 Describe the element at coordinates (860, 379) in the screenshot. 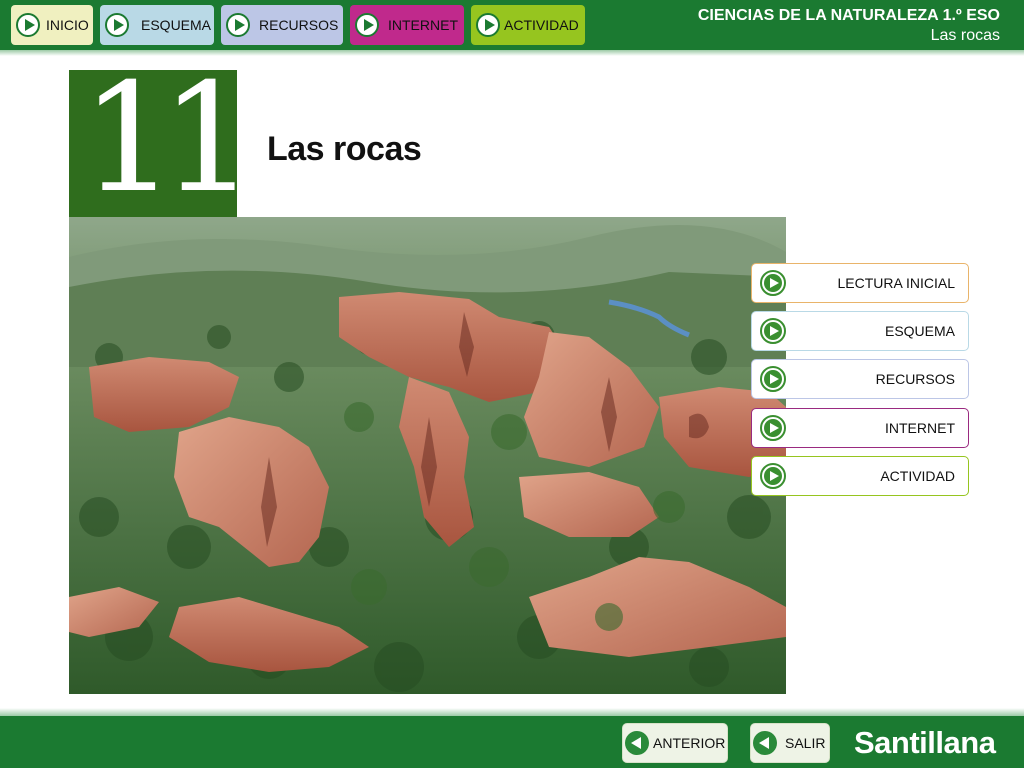

I see `side-recursos-button: RECURSOS` at that location.